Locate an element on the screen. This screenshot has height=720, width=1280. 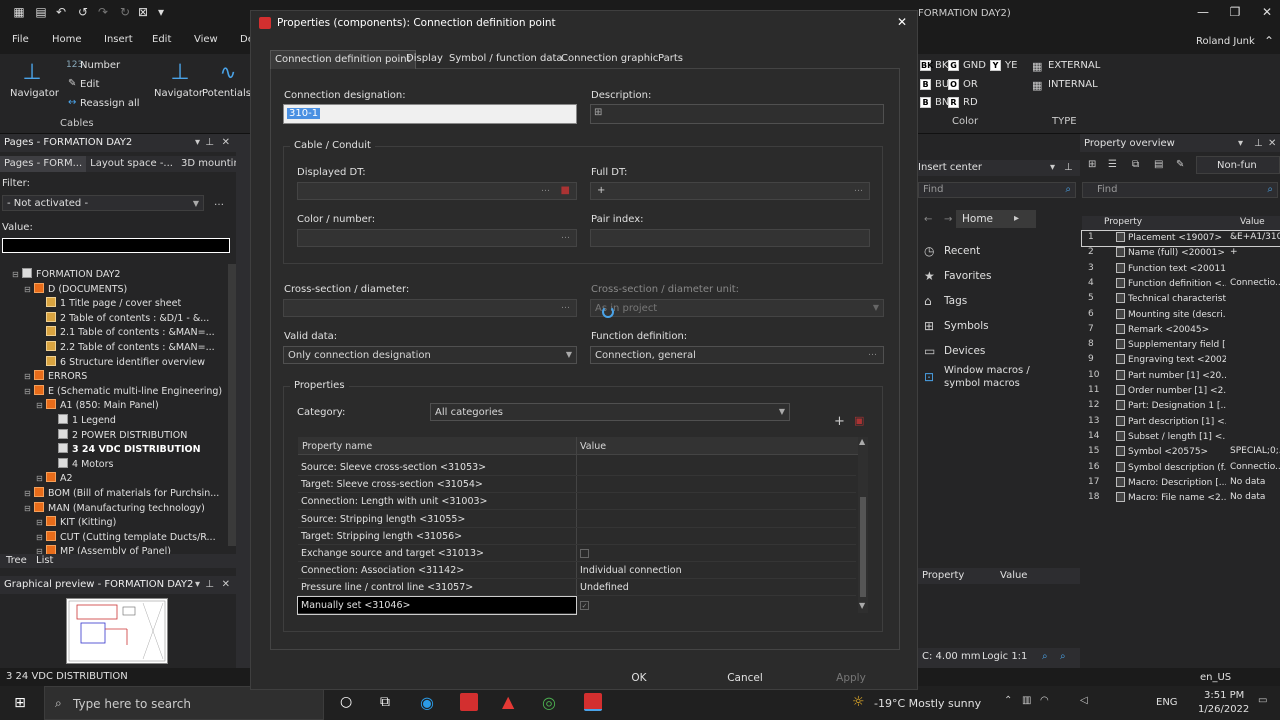
navigator-icon: ⊥ is located at coordinates (32, 72).